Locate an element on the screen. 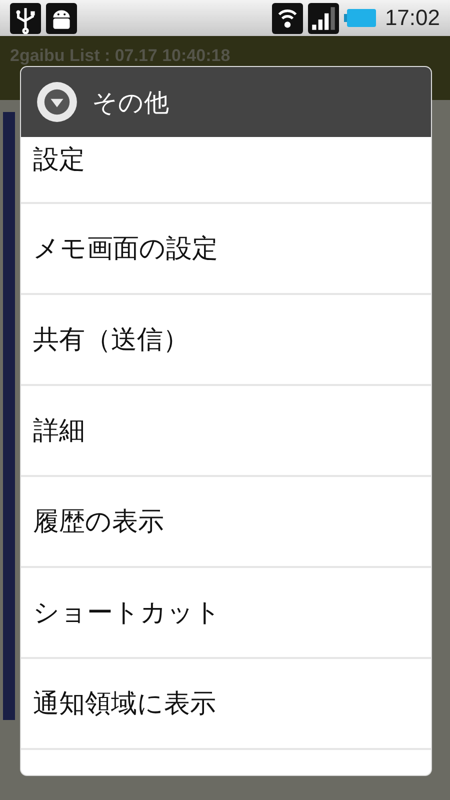  clock: 17:02 is located at coordinates (412, 18).